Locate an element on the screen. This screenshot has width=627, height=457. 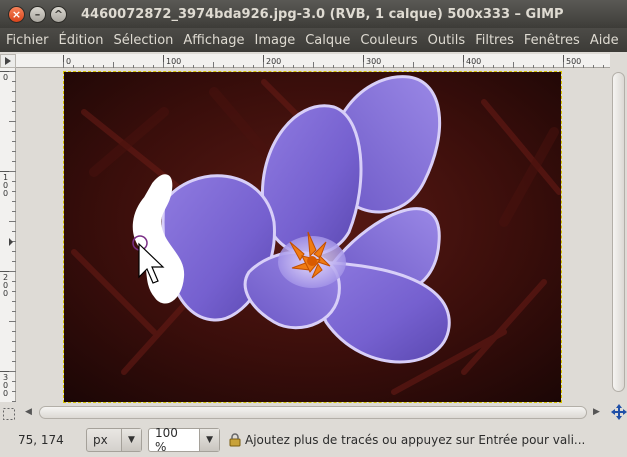
navigate-button is located at coordinates (619, 412).